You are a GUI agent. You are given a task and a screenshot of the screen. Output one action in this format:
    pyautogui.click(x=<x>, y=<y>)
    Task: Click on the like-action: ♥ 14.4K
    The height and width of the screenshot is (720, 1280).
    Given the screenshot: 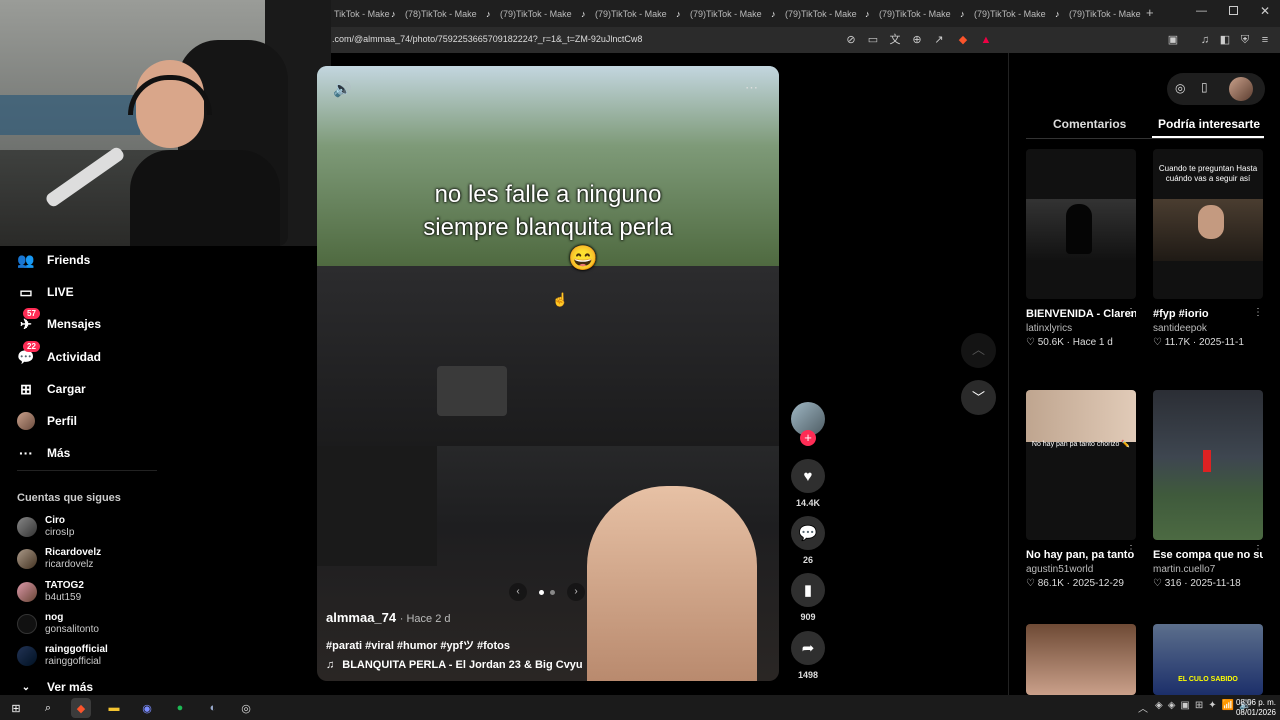 What is the action you would take?
    pyautogui.click(x=808, y=483)
    